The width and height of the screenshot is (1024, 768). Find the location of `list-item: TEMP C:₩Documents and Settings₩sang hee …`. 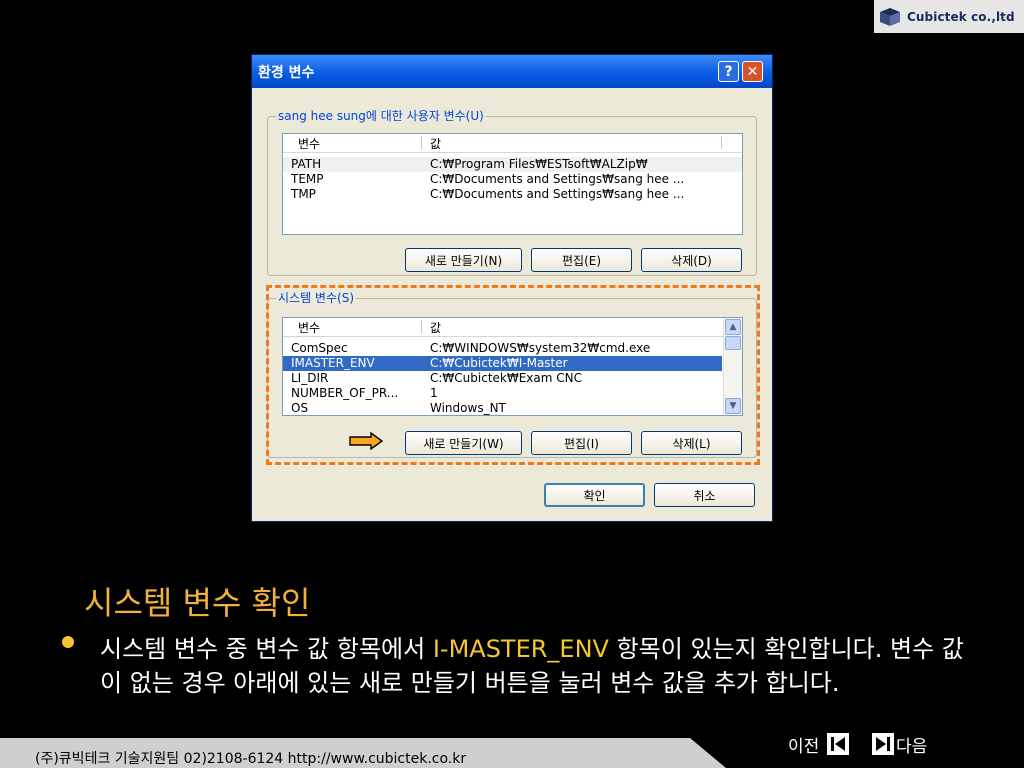

list-item: TEMP C:₩Documents and Settings₩sang hee … is located at coordinates (512, 179).